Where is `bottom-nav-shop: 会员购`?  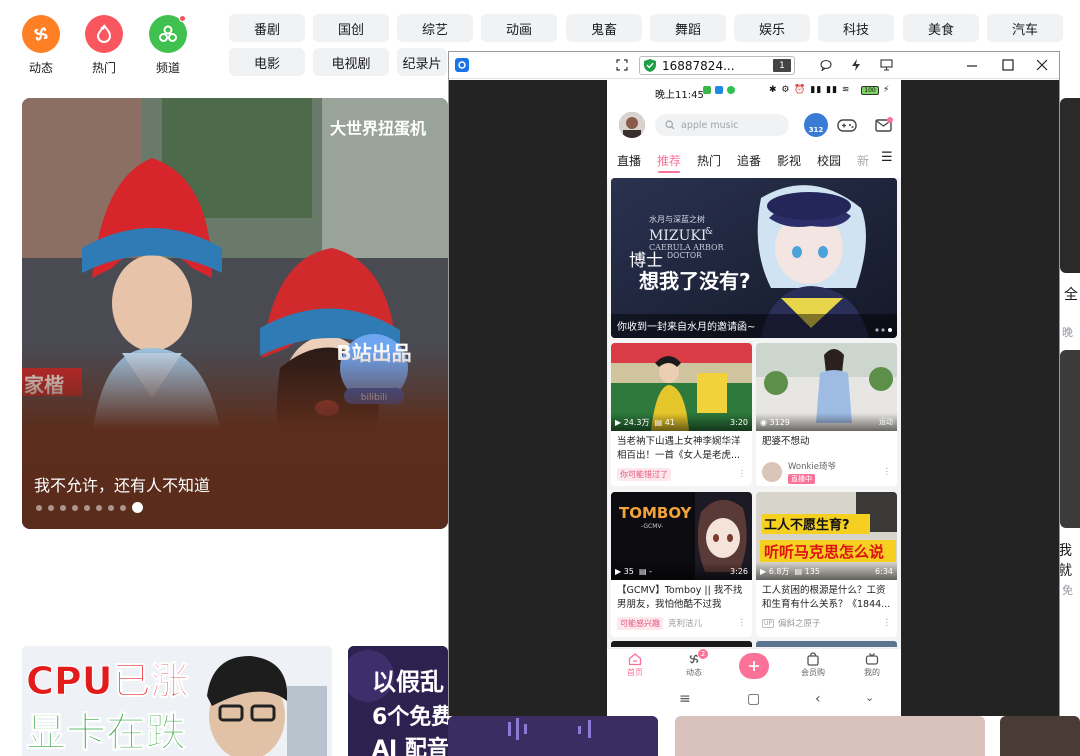
bottom-nav-shop: 会员购 is located at coordinates (813, 664).